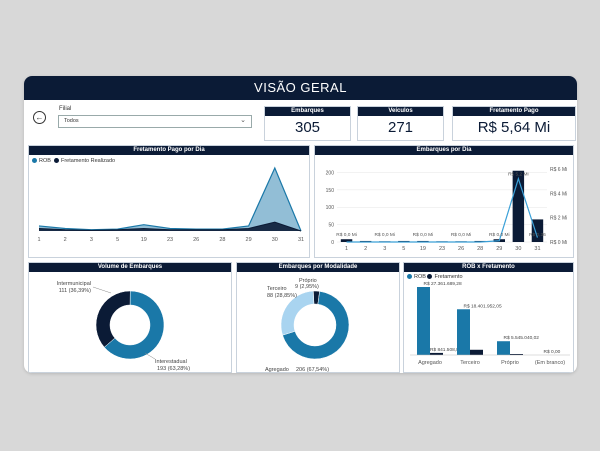 The width and height of the screenshot is (600, 451). Describe the element at coordinates (113, 319) in the screenshot. I see `donut-slice` at that location.